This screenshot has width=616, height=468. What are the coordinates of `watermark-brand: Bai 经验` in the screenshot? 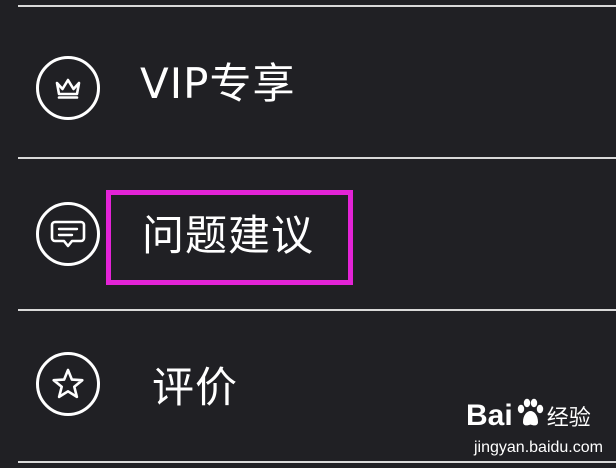 It's located at (528, 416).